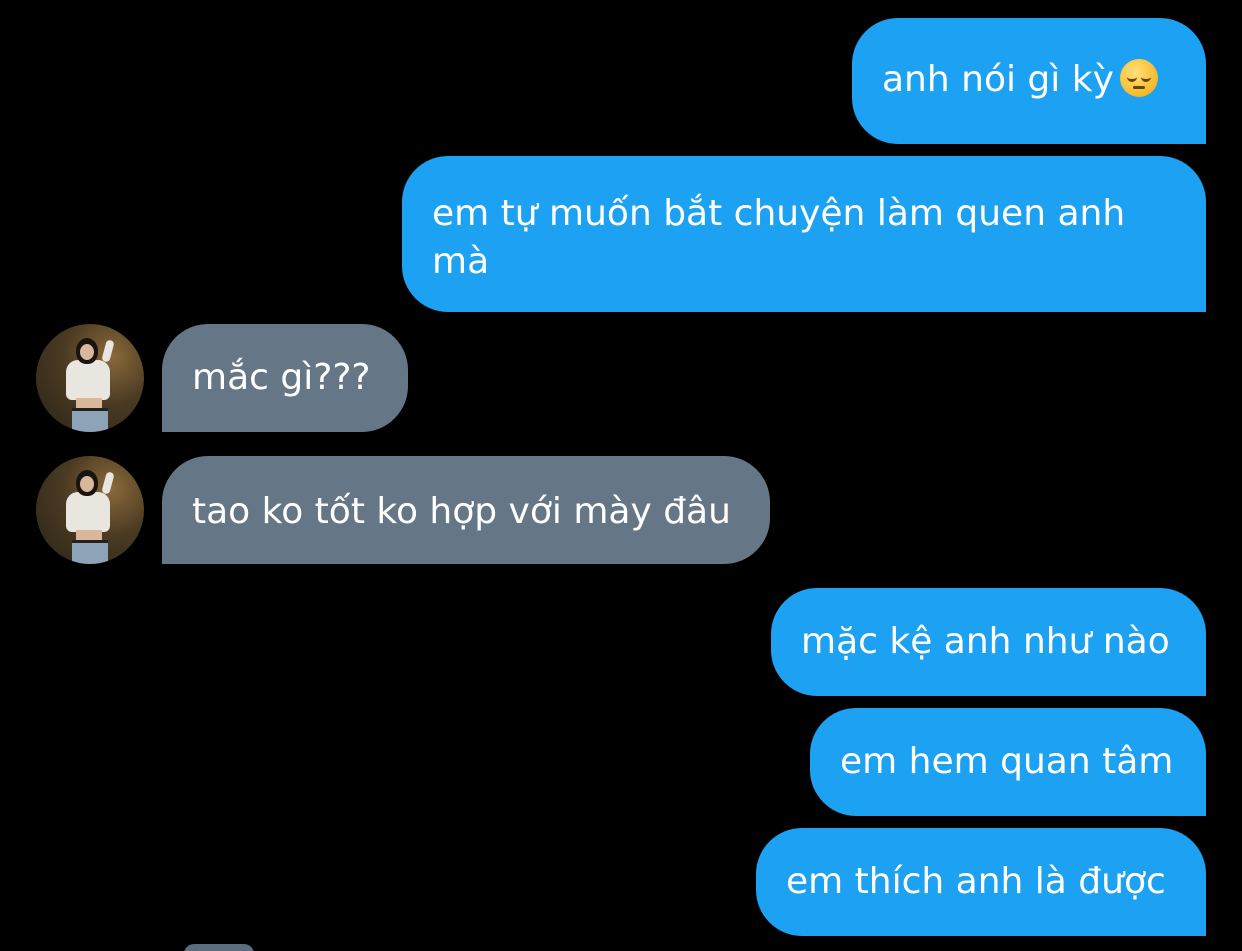 This screenshot has height=951, width=1242. Describe the element at coordinates (461, 511) in the screenshot. I see `message-text: tao ko tốt ko hợp với mày đâu` at that location.